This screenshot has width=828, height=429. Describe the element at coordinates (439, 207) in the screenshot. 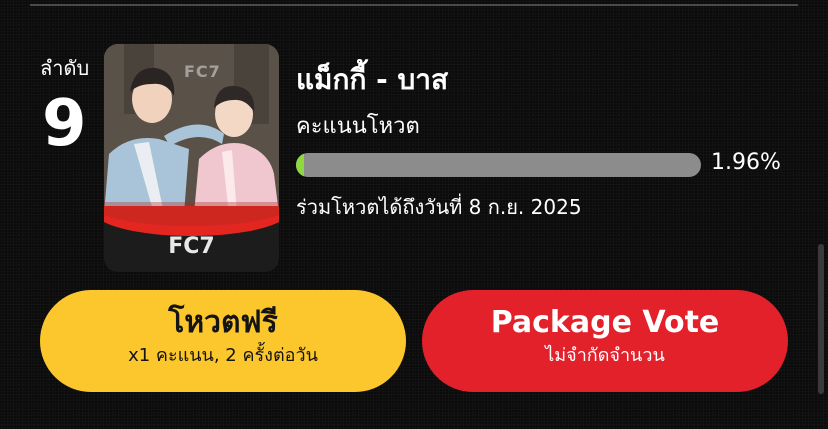

I see `vote-deadline-text: ร่วมโหวตได้ถึงวันที่ 8 ก.ย. 2025` at that location.